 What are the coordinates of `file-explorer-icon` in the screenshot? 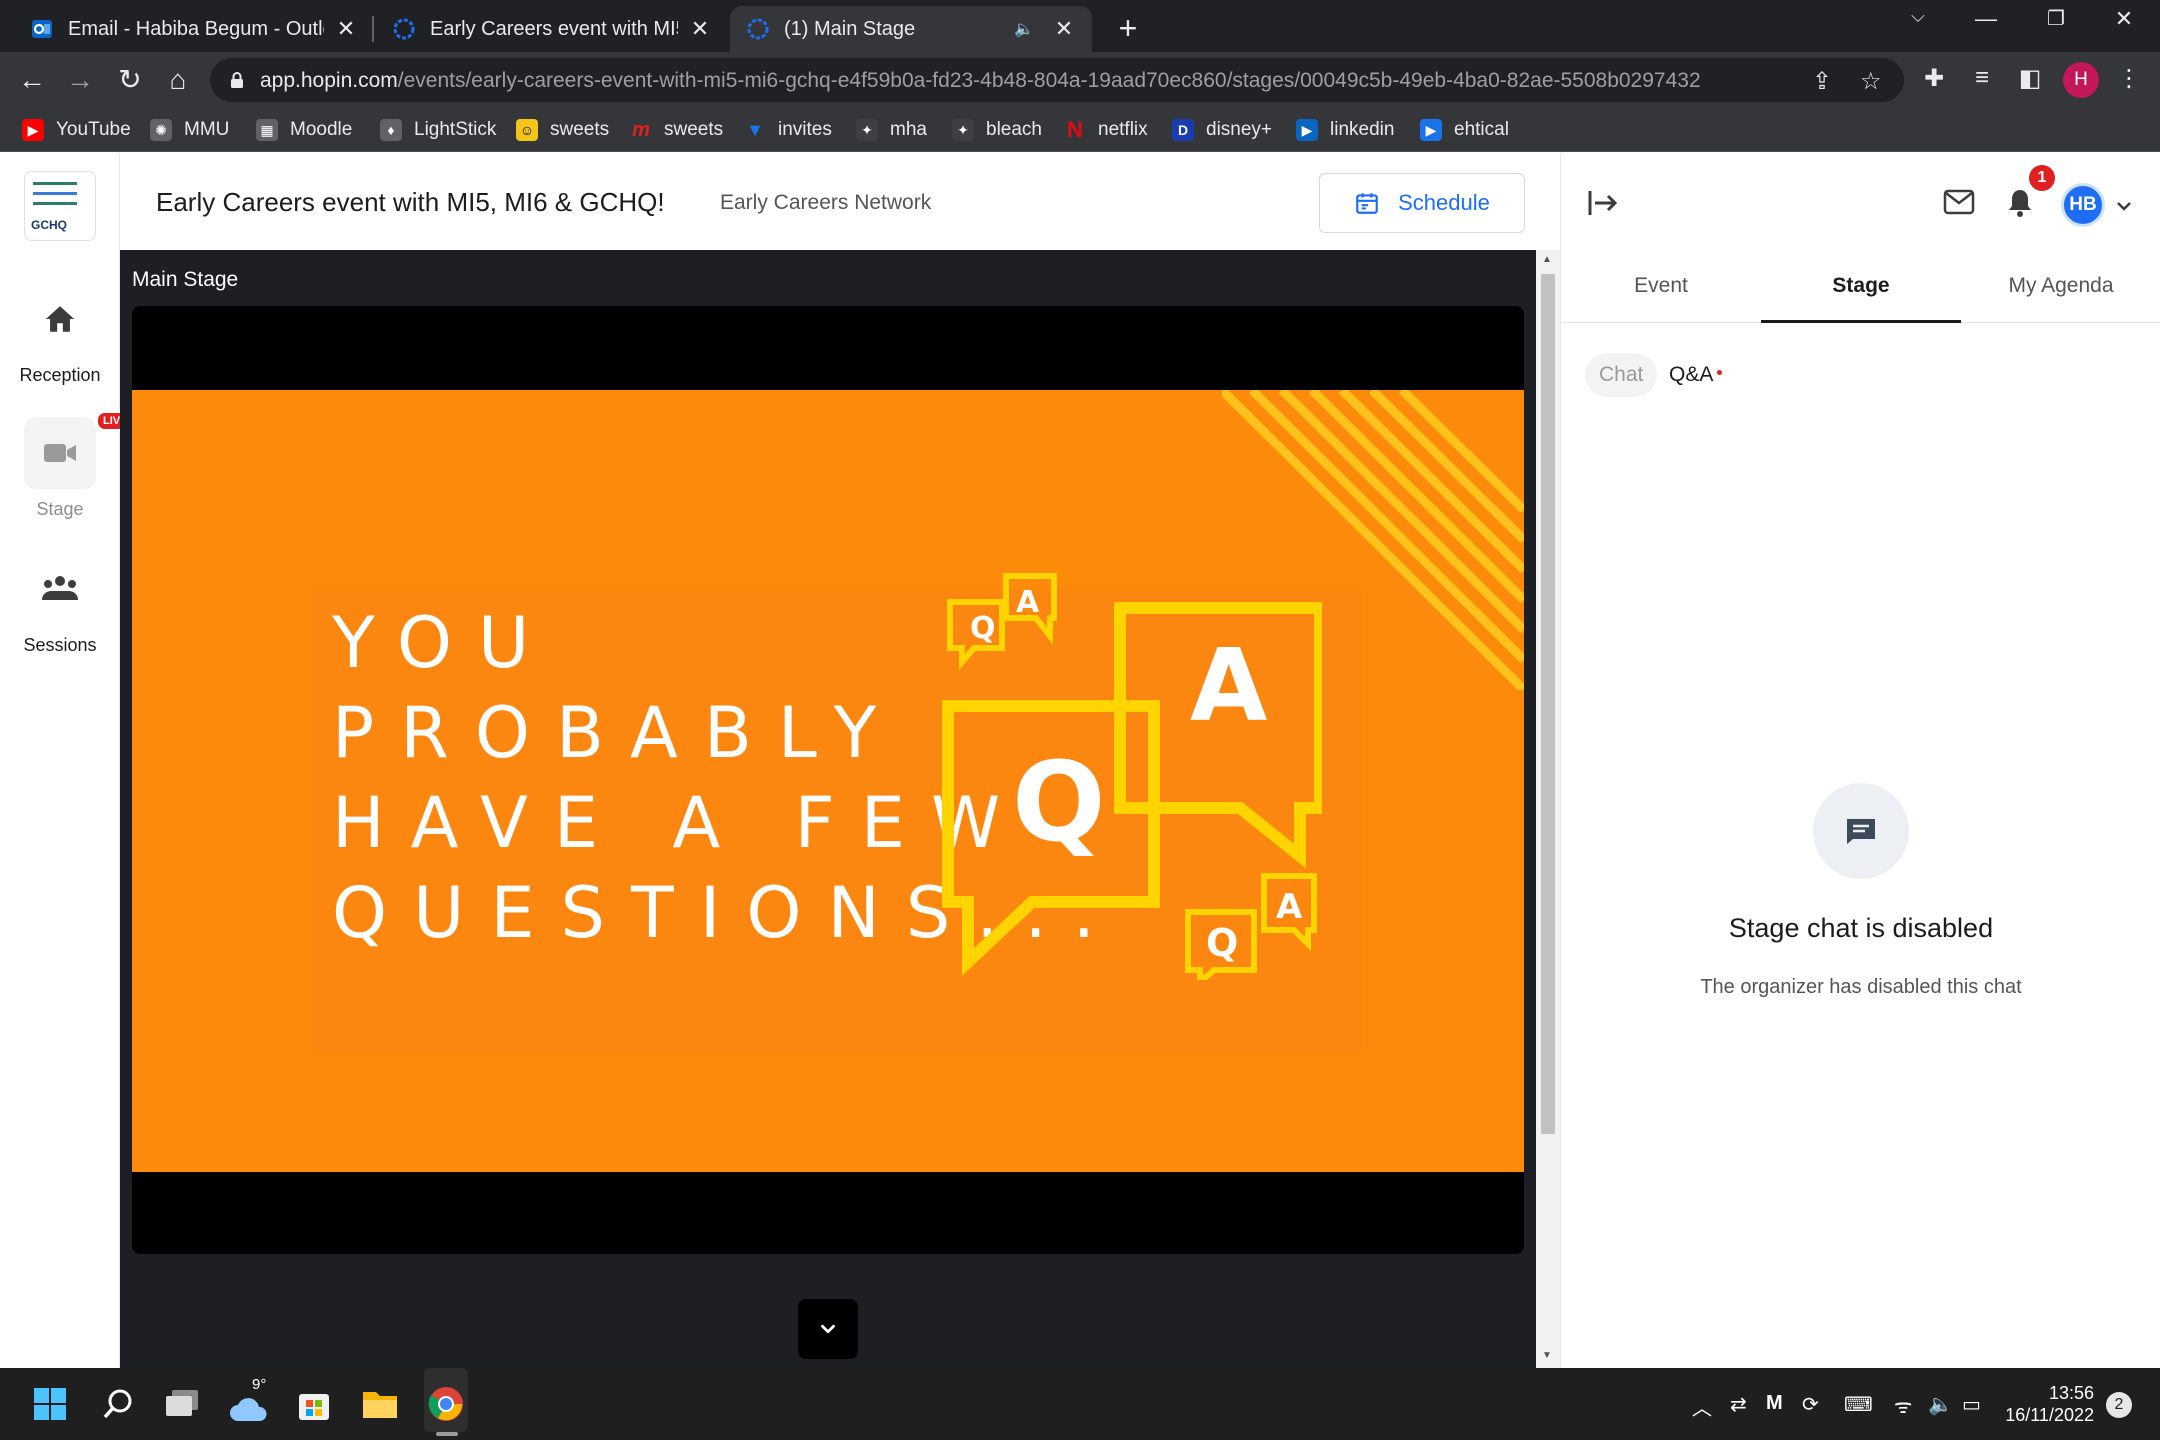 It's located at (380, 1404).